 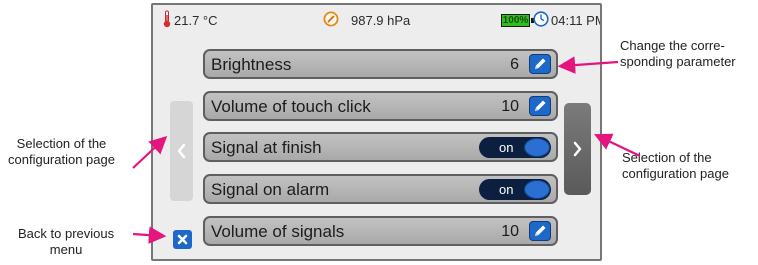 What do you see at coordinates (588, 65) in the screenshot?
I see `arrow-change-parameter` at bounding box center [588, 65].